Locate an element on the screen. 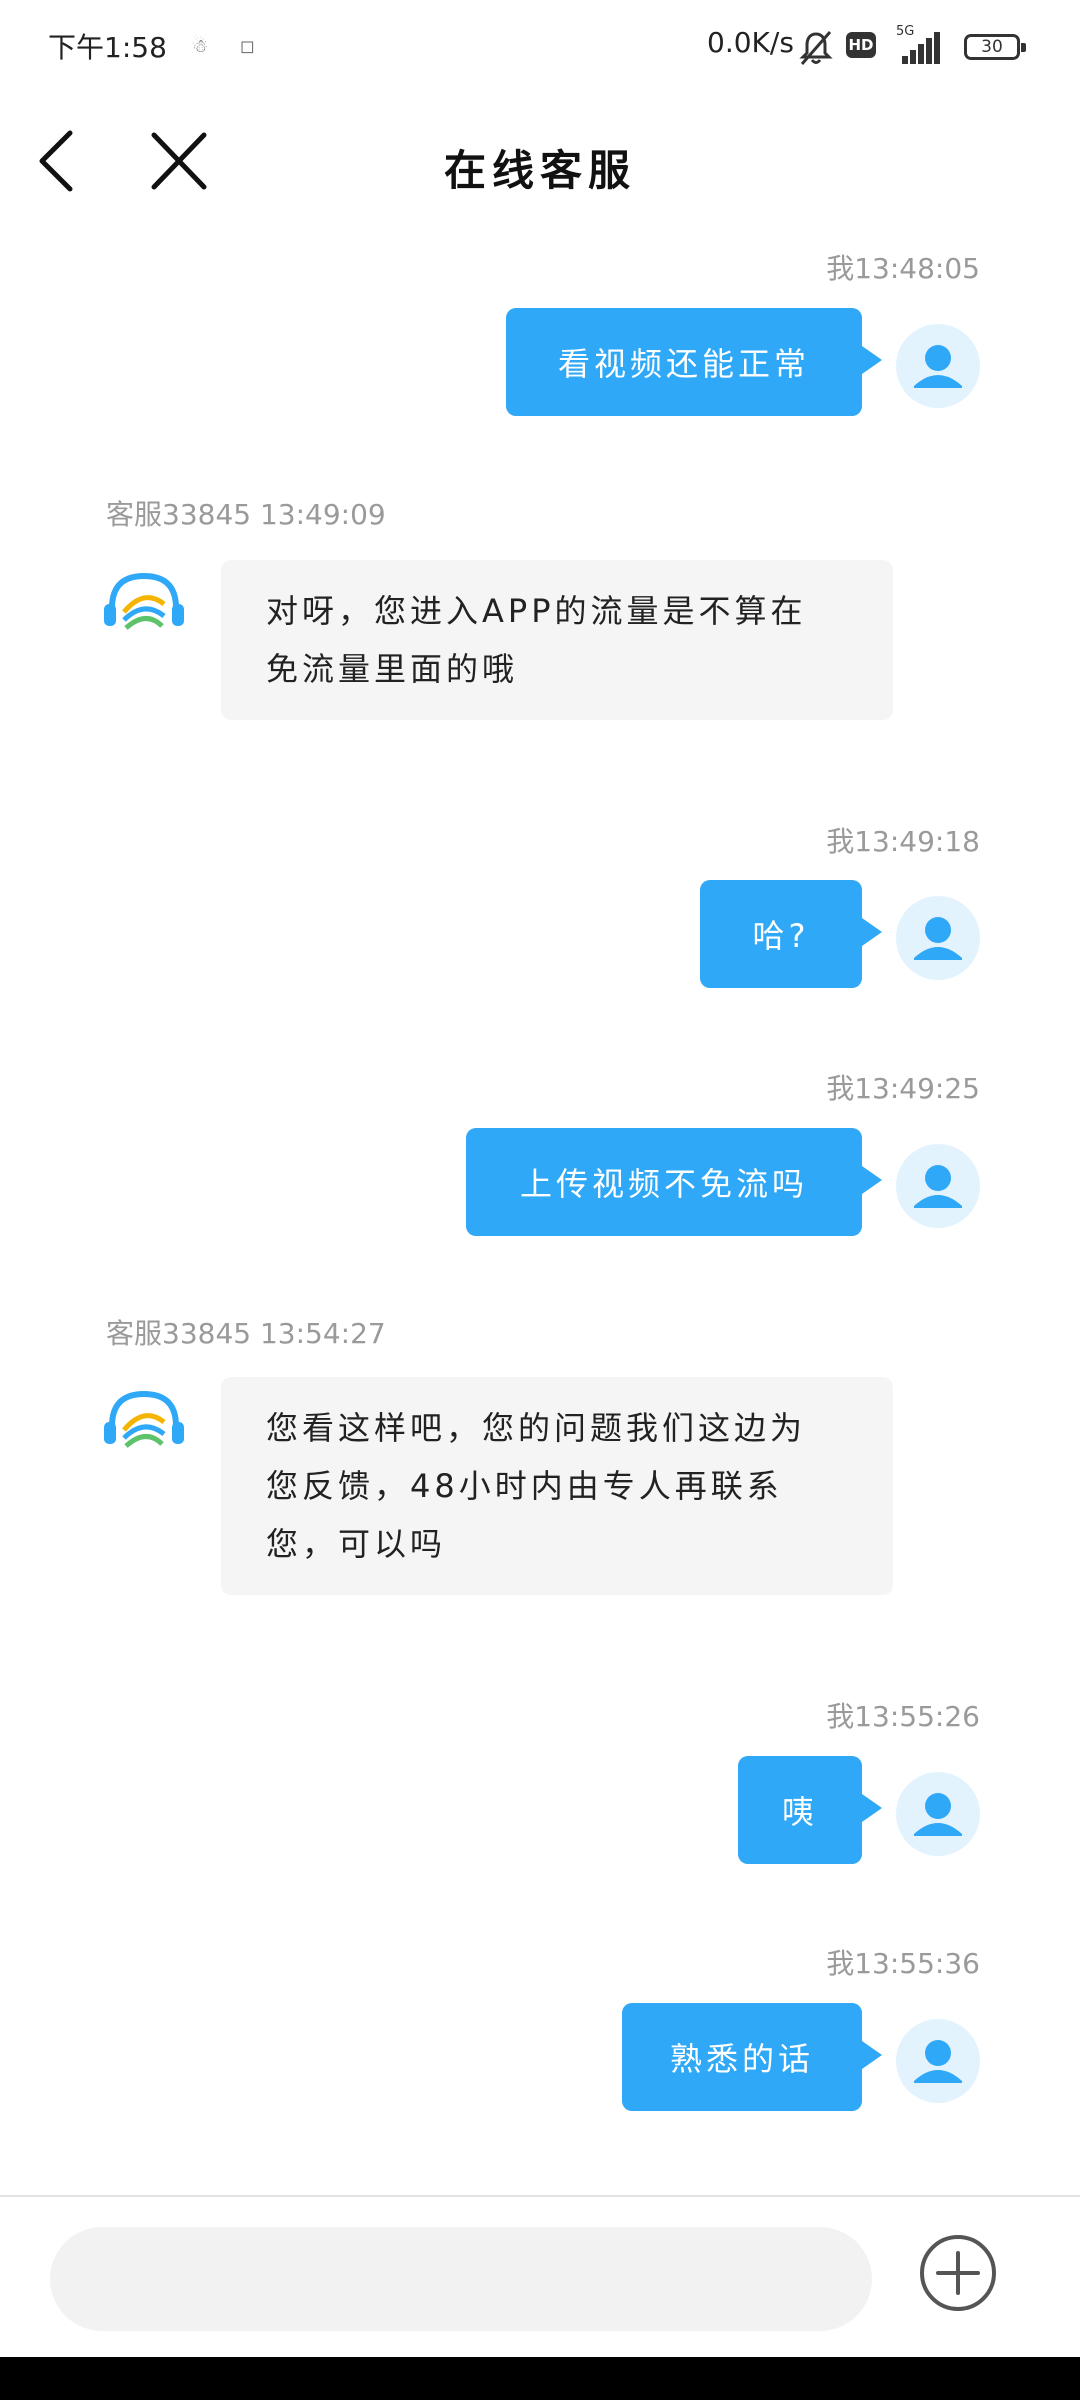 The height and width of the screenshot is (2400, 1080). user-message-bubble: 熟悉的话 is located at coordinates (752, 2057).